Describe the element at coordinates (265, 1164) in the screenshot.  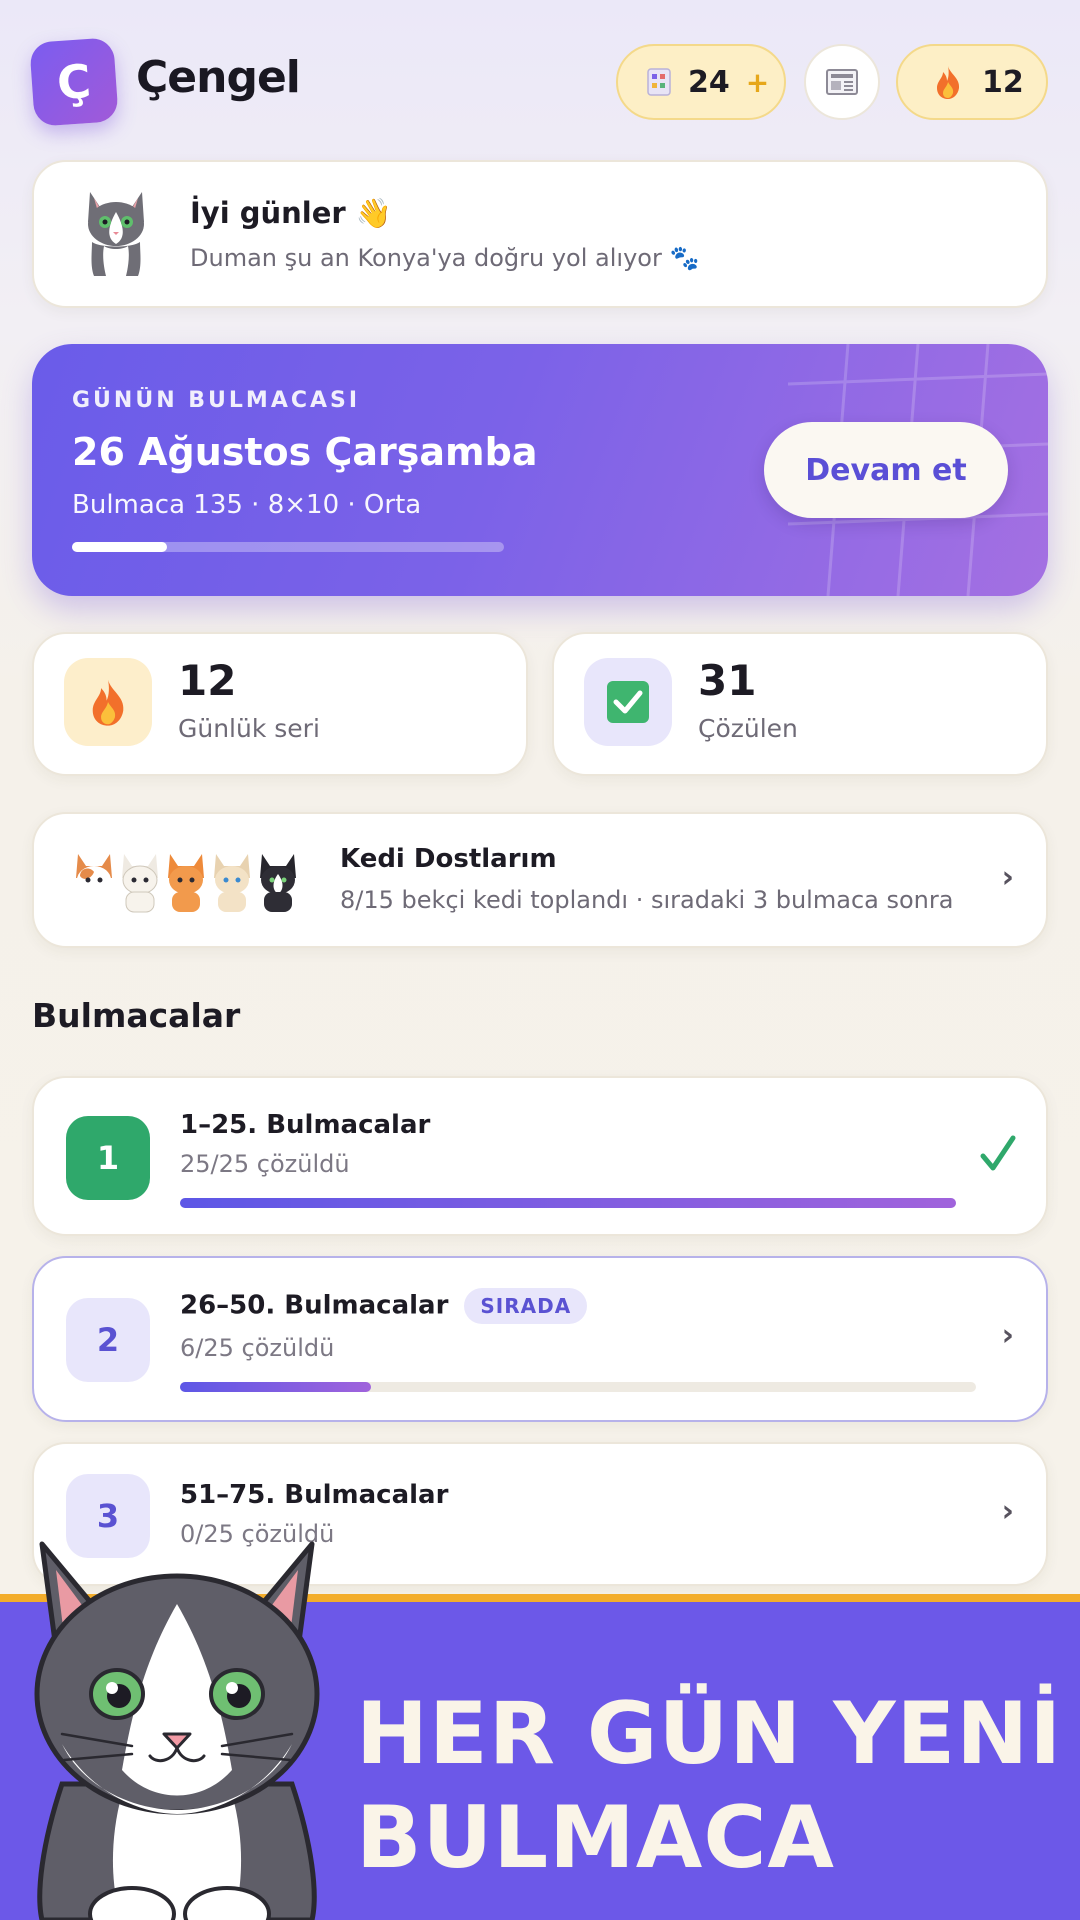
I see `pack-progress-text: 25/25 çözüldü` at that location.